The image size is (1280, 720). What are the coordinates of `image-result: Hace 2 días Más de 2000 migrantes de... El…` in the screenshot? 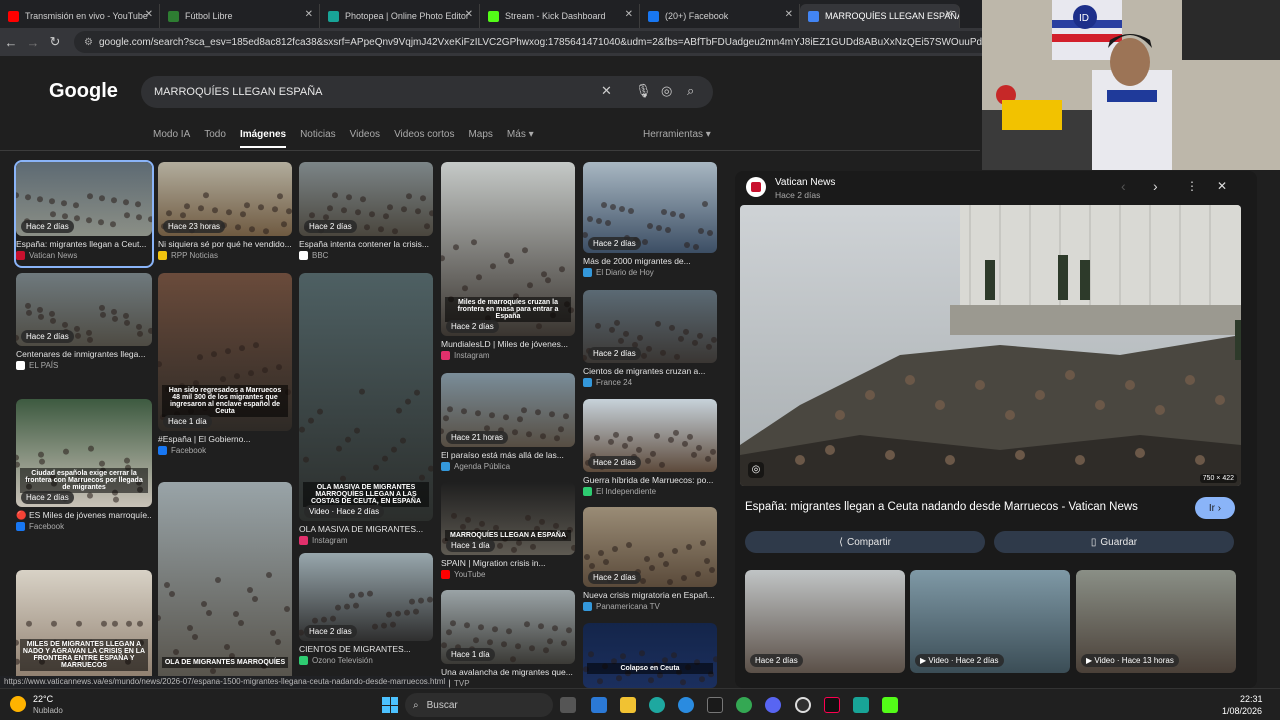 It's located at (650, 222).